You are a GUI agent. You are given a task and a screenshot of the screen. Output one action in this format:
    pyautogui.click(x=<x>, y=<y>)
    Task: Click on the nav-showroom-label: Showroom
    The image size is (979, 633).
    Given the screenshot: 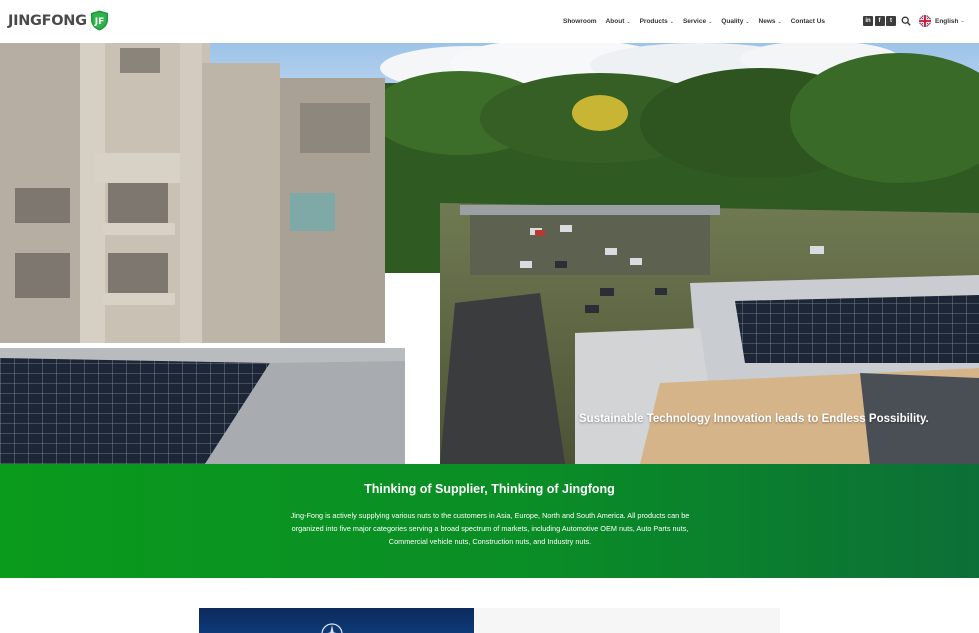 What is the action you would take?
    pyautogui.click(x=580, y=21)
    